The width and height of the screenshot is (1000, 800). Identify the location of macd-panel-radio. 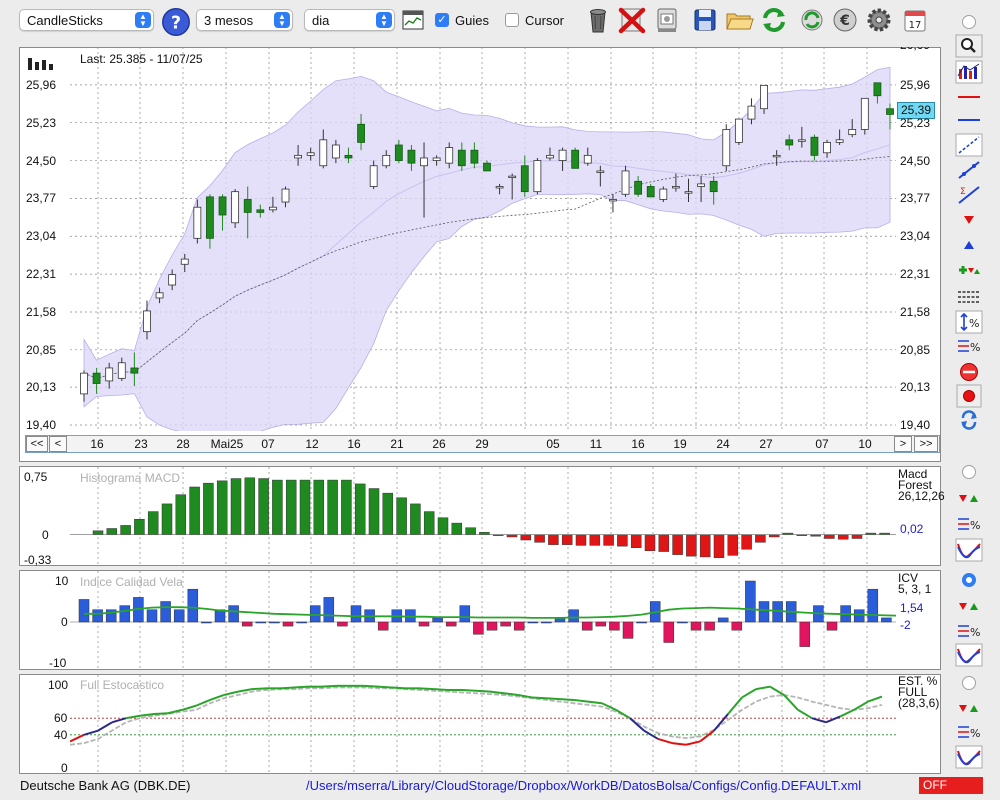
(969, 472).